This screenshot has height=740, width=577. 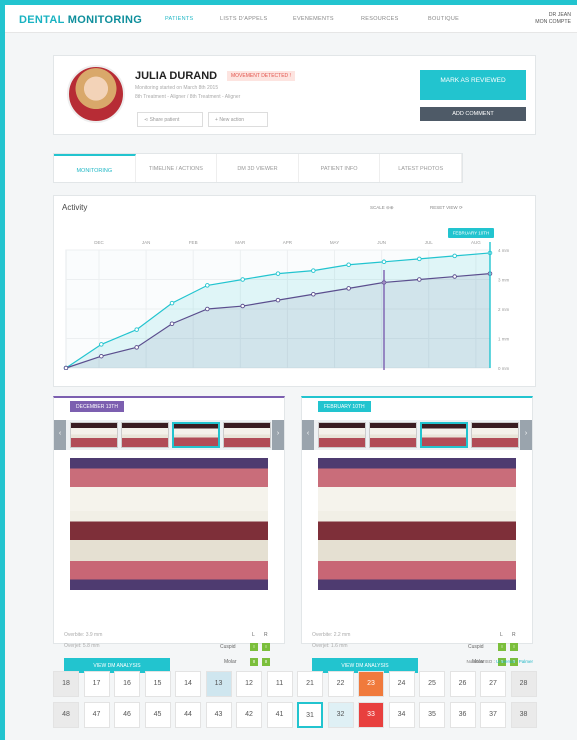 What do you see at coordinates (96, 715) in the screenshot?
I see `tooth-47: 47` at bounding box center [96, 715].